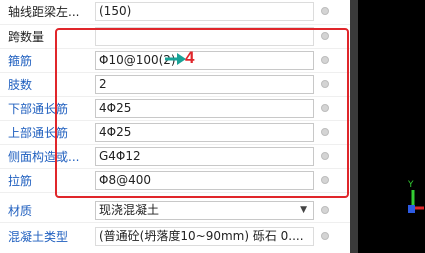  I want to click on row-divider, so click(175, 222).